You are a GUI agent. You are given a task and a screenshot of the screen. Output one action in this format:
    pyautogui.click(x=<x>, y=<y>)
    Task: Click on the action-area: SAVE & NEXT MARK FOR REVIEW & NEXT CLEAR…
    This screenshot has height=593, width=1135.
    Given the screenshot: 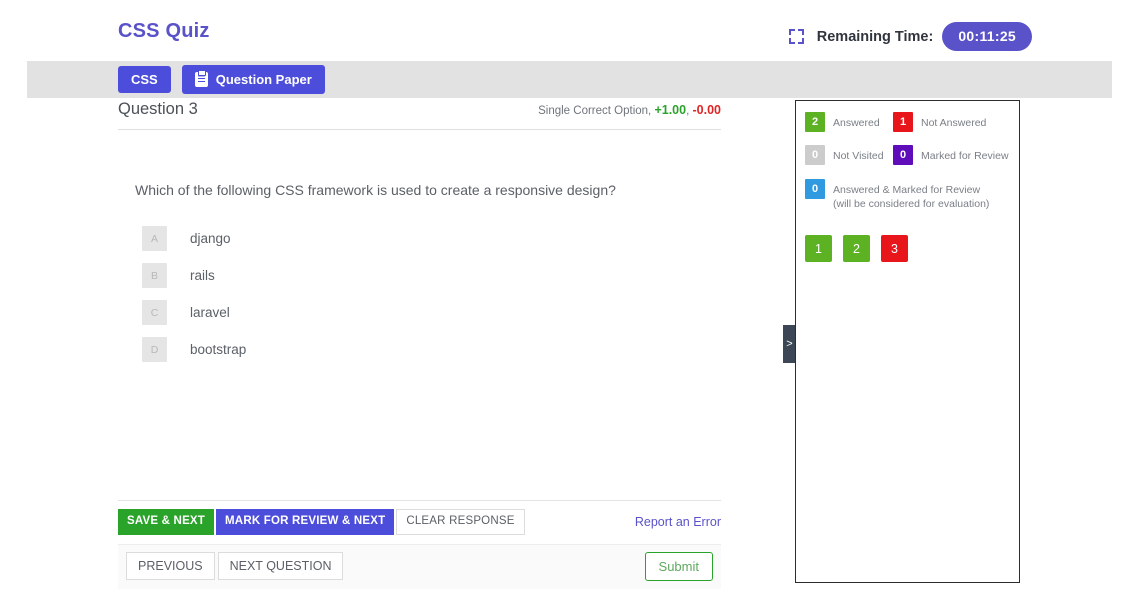 What is the action you would take?
    pyautogui.click(x=419, y=544)
    